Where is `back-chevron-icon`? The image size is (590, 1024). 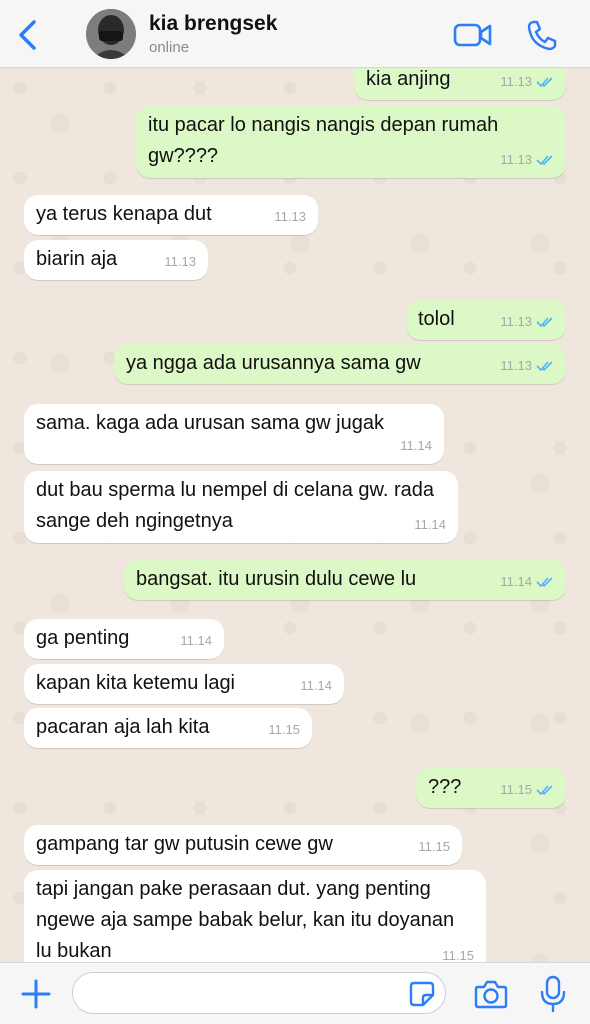 back-chevron-icon is located at coordinates (28, 35).